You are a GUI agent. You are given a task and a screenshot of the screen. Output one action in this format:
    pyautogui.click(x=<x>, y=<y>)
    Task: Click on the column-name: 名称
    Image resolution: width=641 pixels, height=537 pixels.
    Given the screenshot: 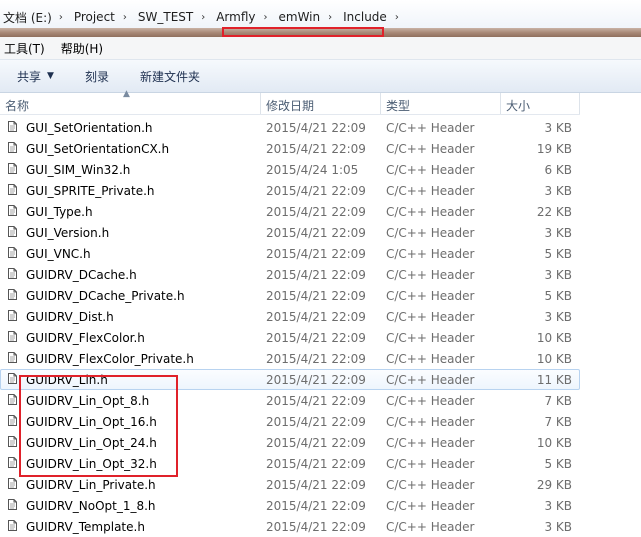 What is the action you would take?
    pyautogui.click(x=17, y=105)
    